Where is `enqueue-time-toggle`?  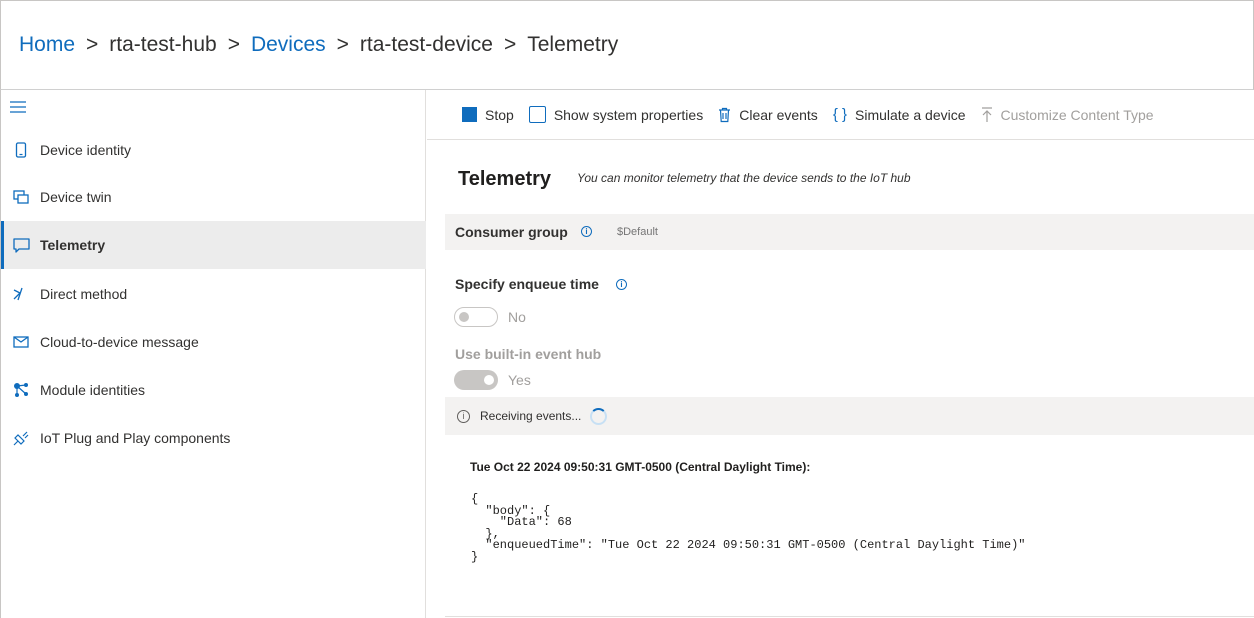
enqueue-time-toggle is located at coordinates (476, 317).